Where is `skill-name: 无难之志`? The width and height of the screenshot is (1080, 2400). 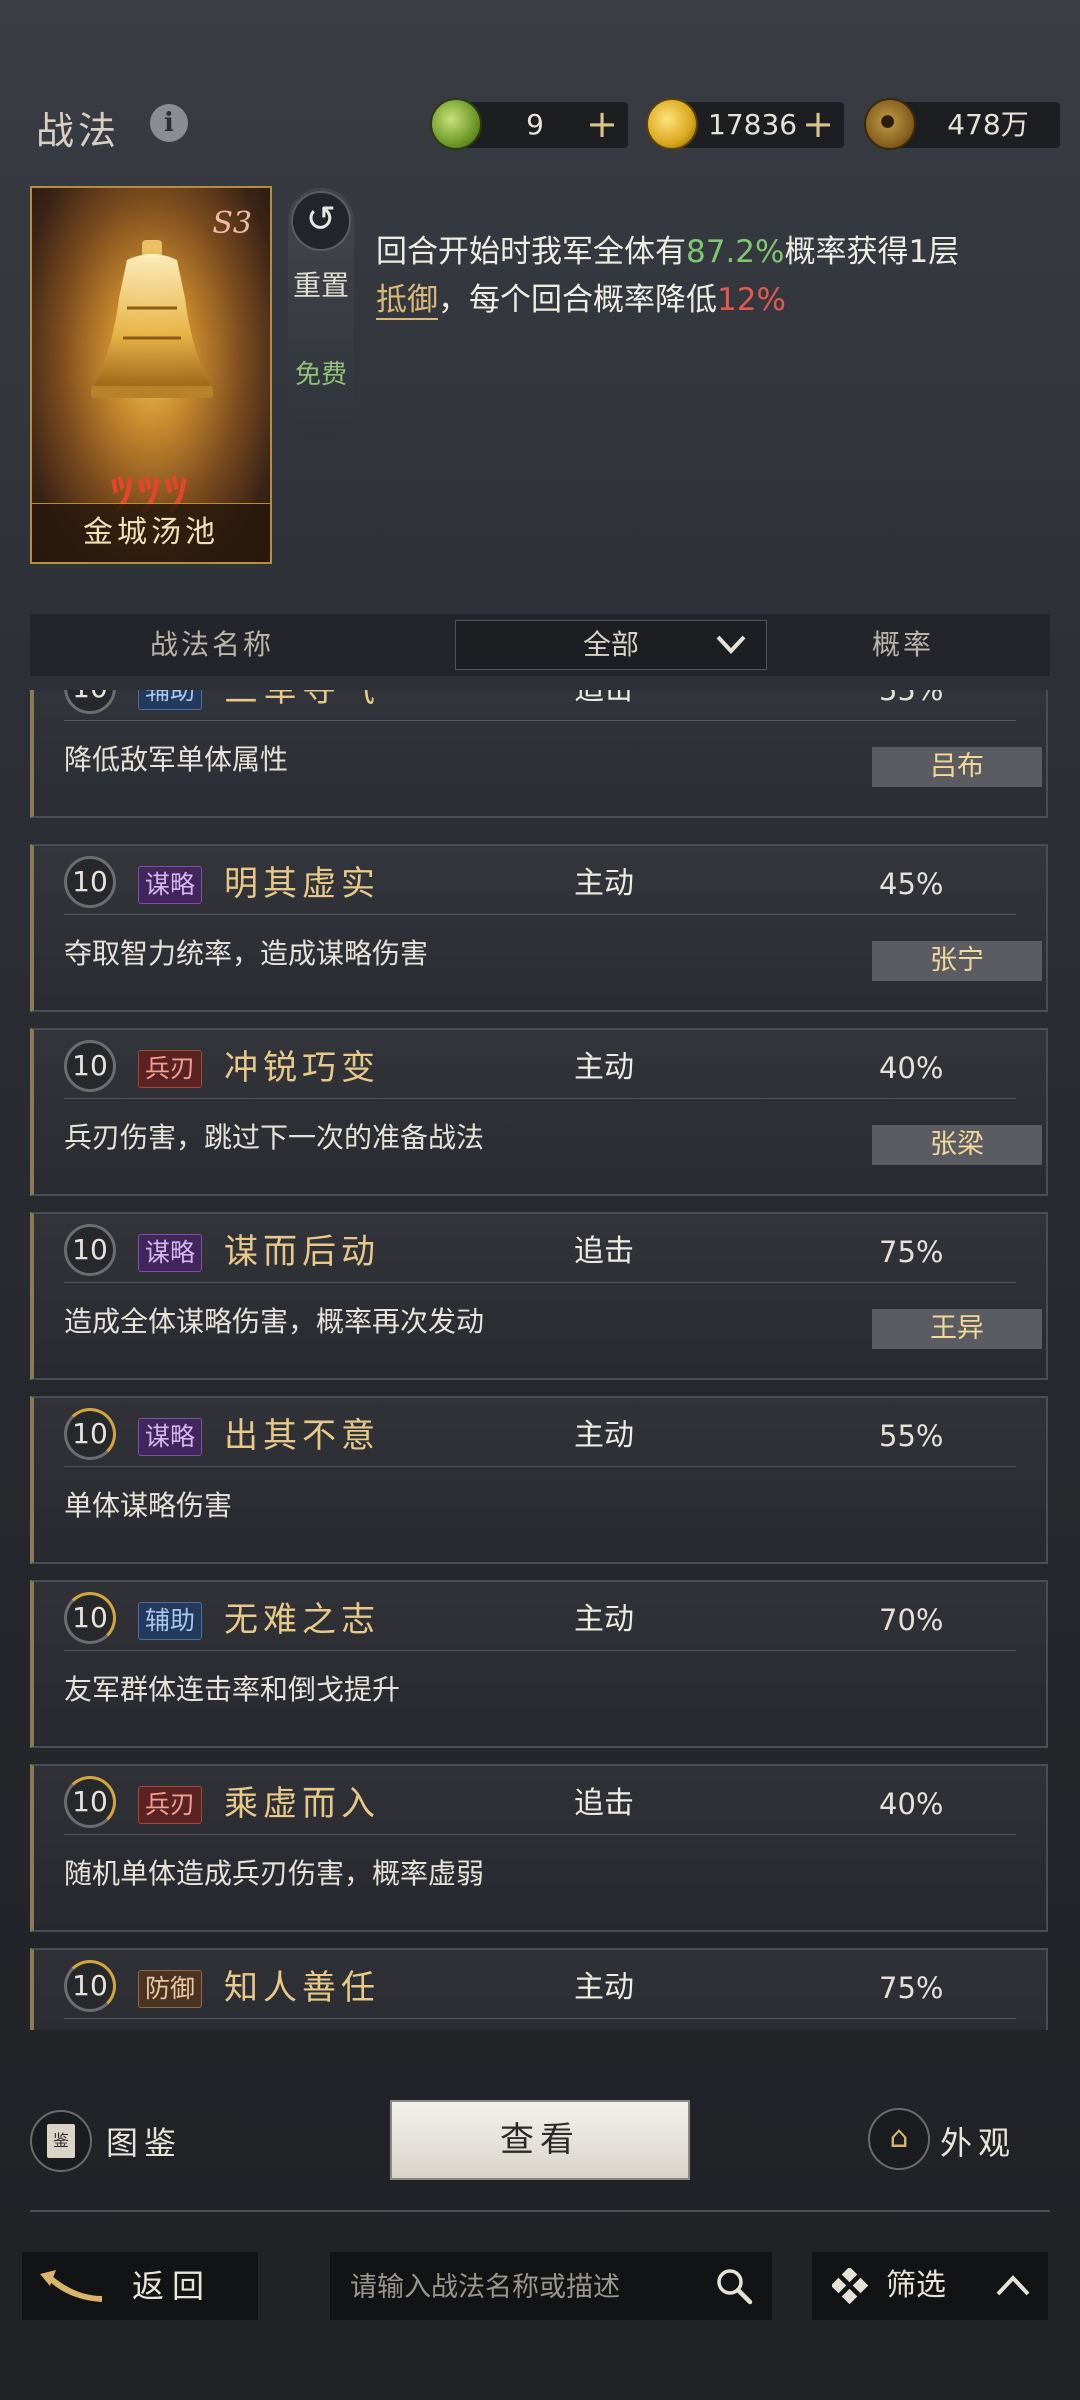 skill-name: 无难之志 is located at coordinates (302, 1620).